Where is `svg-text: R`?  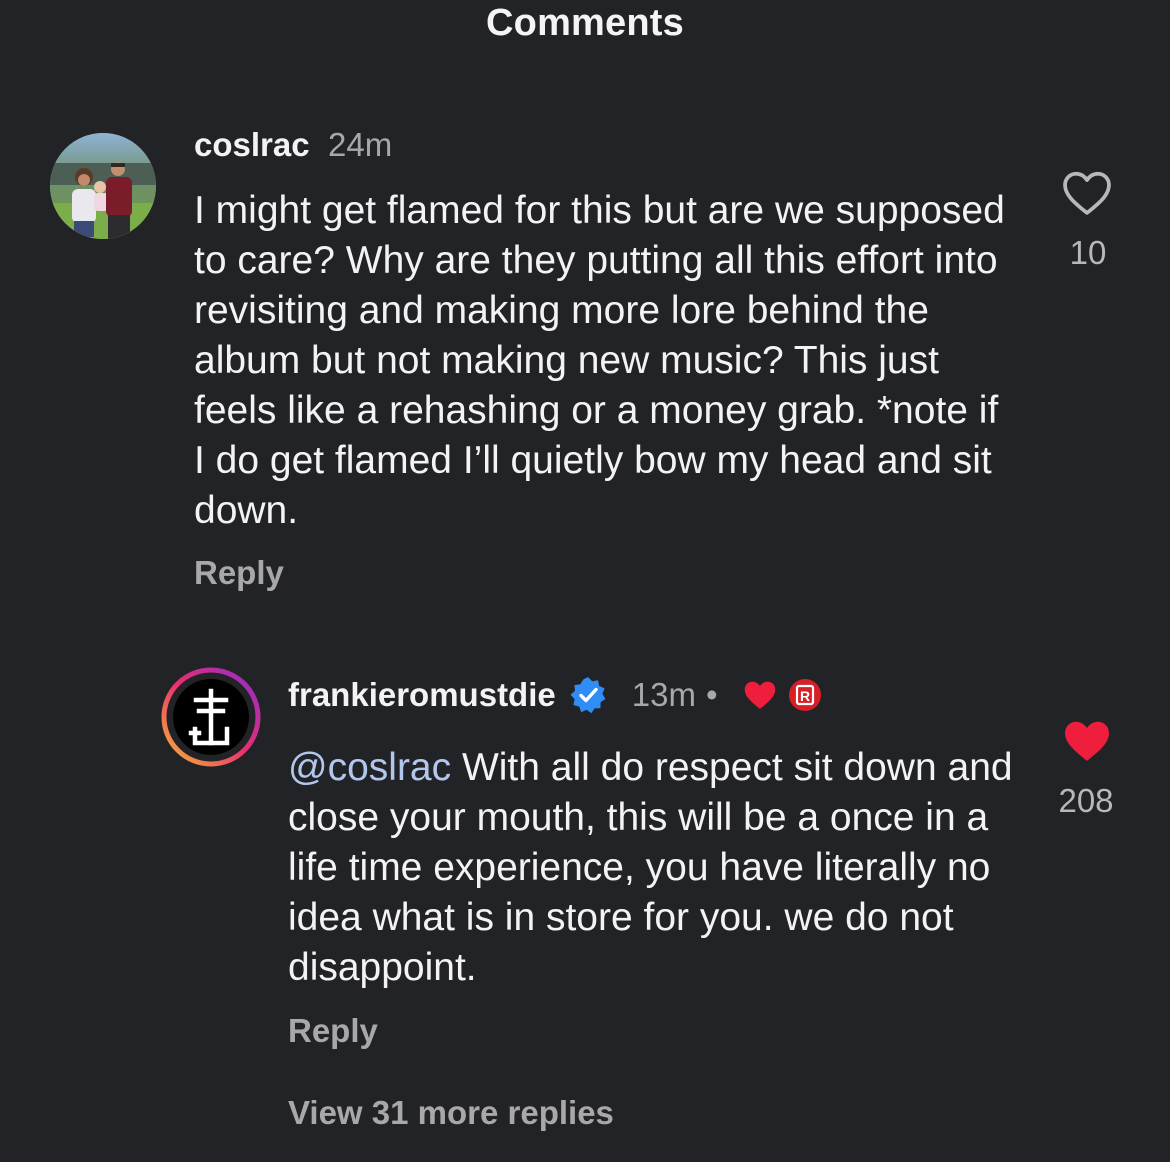
svg-text: R is located at coordinates (804, 696).